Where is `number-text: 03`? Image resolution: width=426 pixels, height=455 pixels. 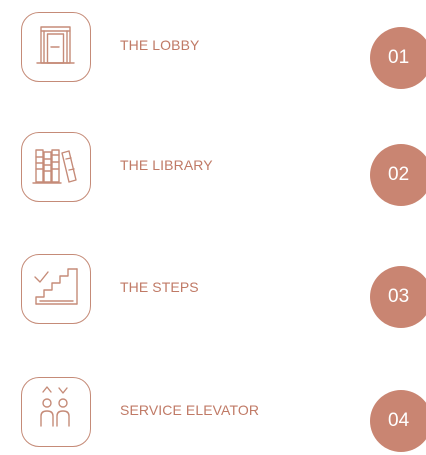 number-text: 03 is located at coordinates (399, 296).